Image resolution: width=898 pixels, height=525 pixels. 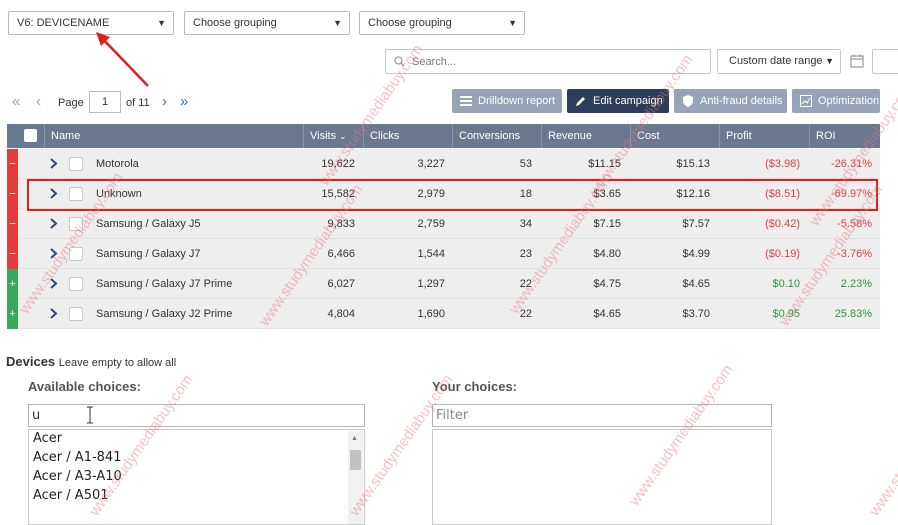 I want to click on available-choices-label: Available choices:, so click(x=84, y=386).